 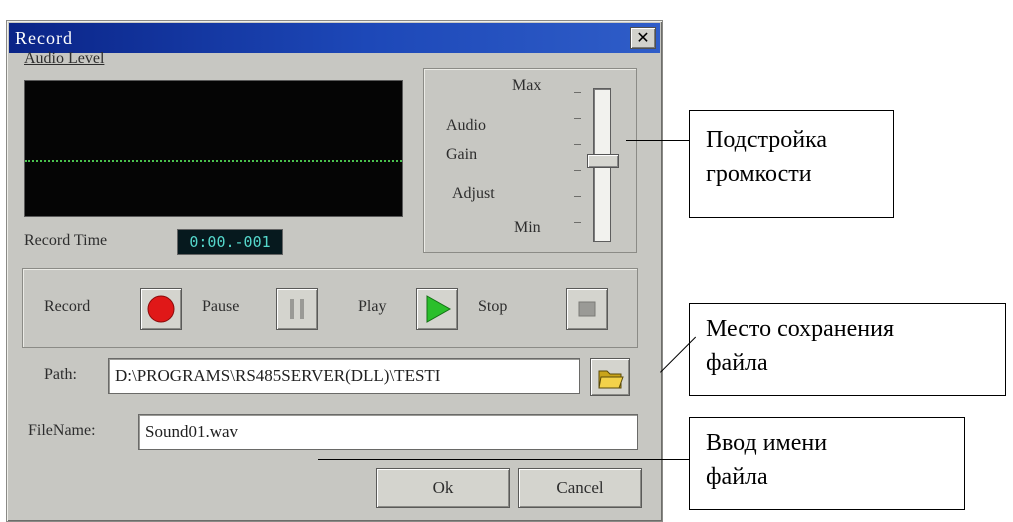 What do you see at coordinates (847, 349) in the screenshot?
I see `save-location-callout: Место сохранения файла` at bounding box center [847, 349].